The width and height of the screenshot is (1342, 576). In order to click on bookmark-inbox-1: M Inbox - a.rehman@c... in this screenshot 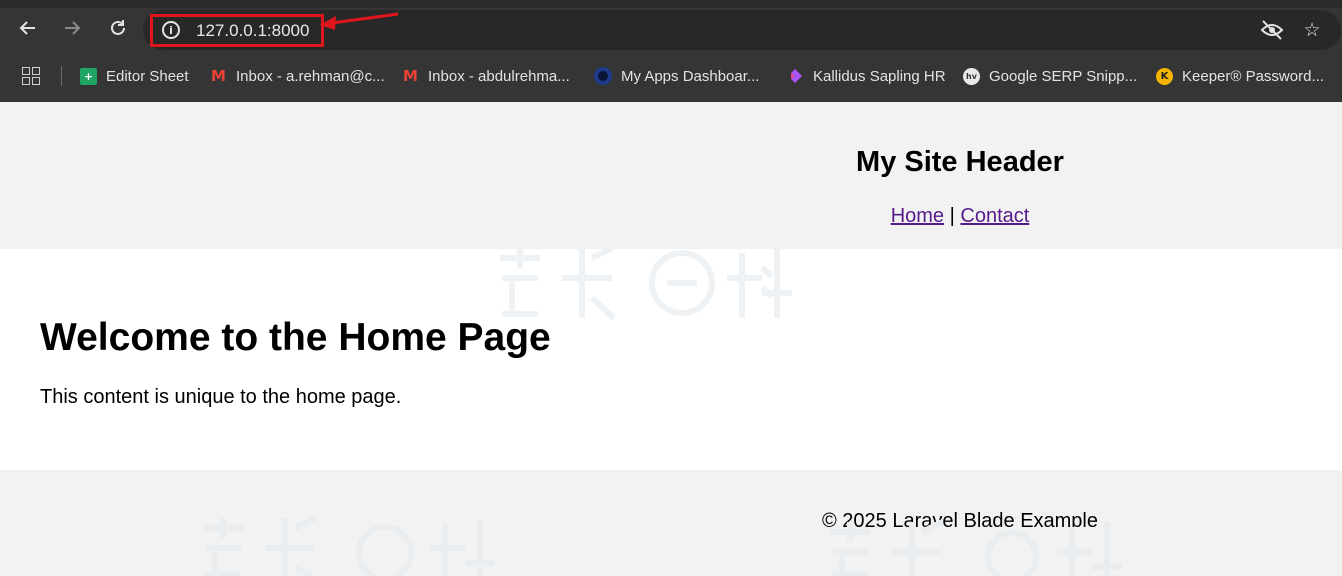, I will do `click(297, 76)`.